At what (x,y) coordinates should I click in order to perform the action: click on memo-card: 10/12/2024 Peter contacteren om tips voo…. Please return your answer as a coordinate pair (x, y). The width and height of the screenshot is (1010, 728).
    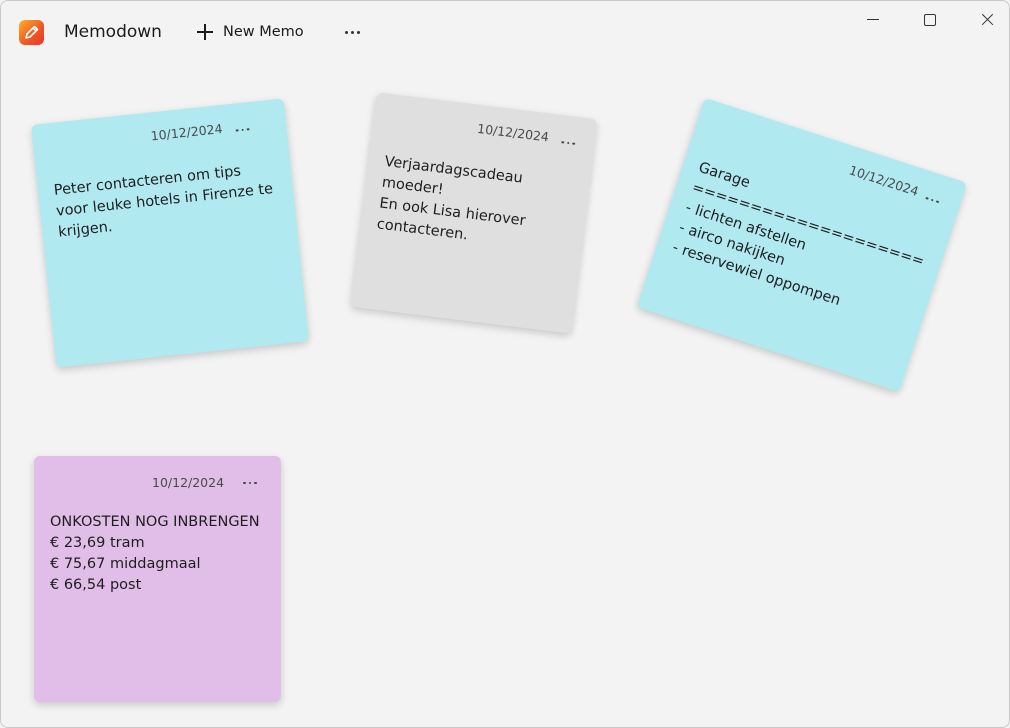
    Looking at the image, I should click on (170, 233).